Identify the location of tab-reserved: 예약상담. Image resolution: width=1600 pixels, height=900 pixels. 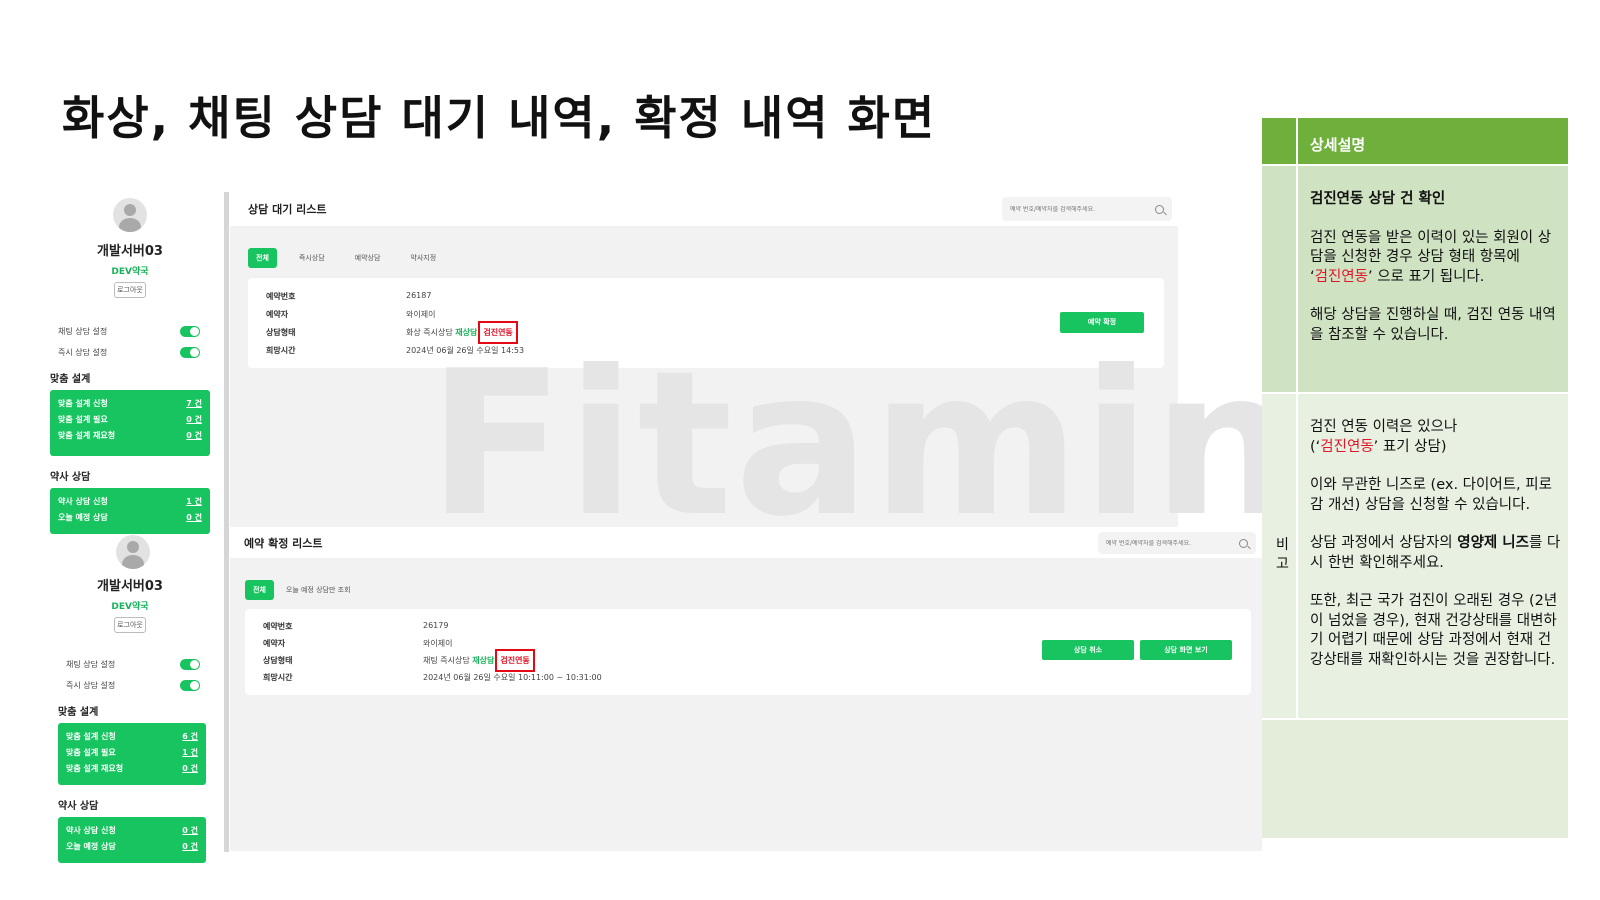
(368, 258).